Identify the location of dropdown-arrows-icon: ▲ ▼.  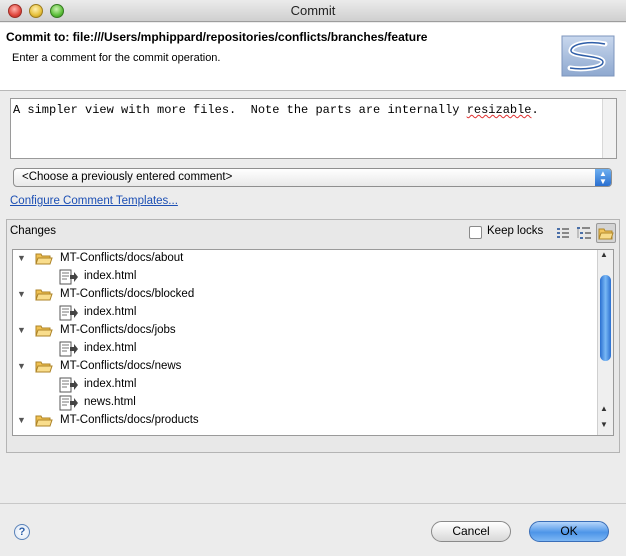
(603, 177).